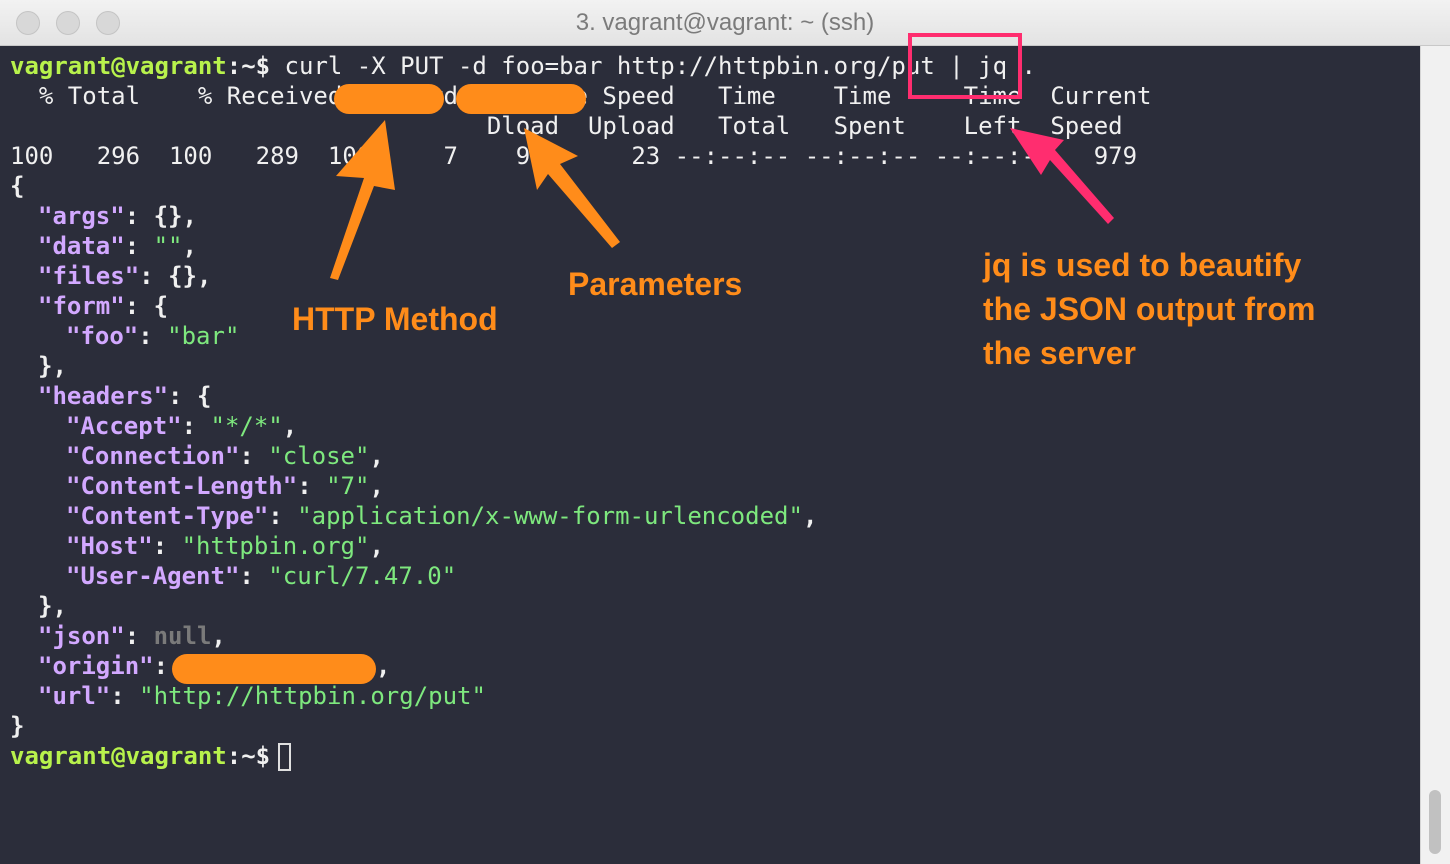  What do you see at coordinates (395, 319) in the screenshot?
I see `http-method-label: HTTP Method` at bounding box center [395, 319].